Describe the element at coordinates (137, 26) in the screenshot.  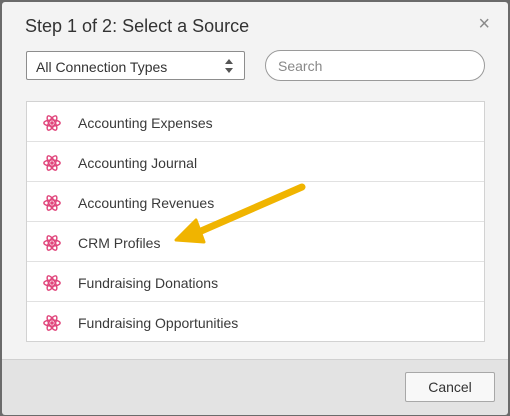
I see `dialog-title: Step 1 of 2: Select a Source` at that location.